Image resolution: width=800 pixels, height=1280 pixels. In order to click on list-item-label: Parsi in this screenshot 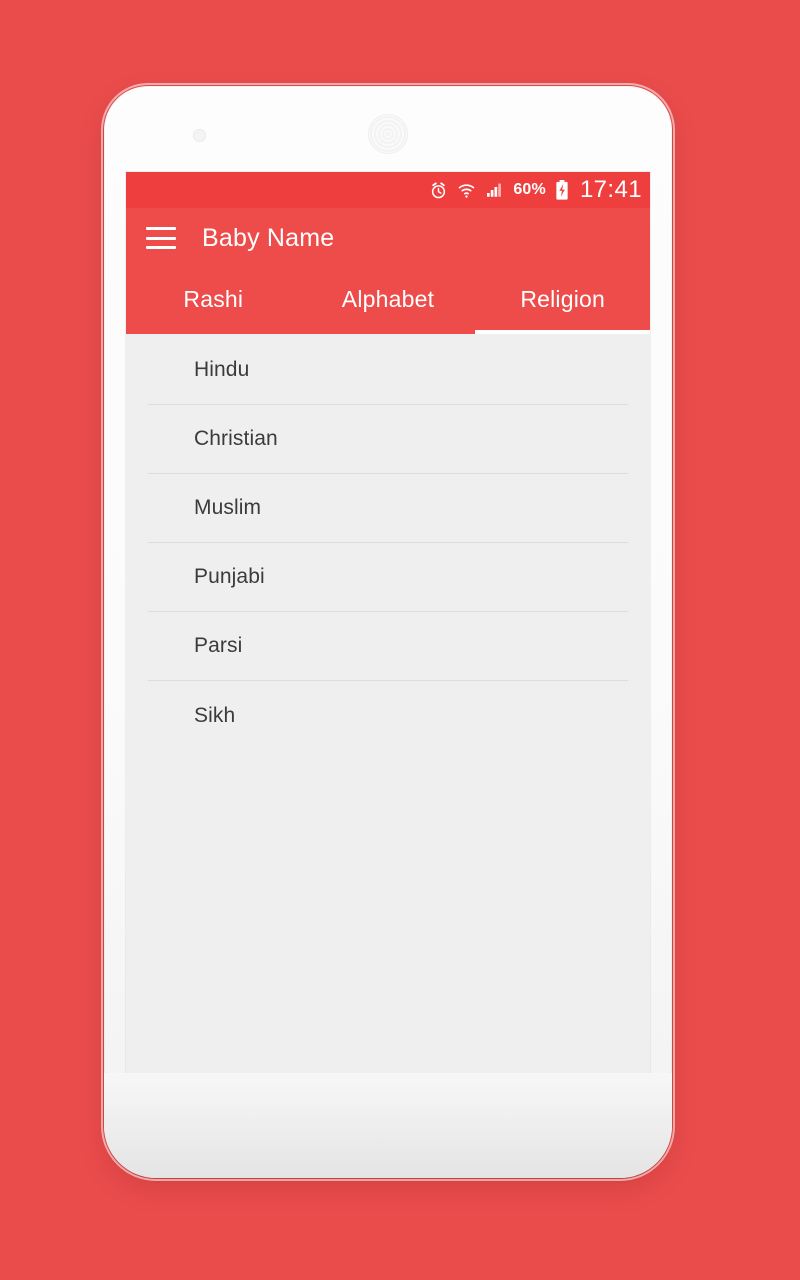, I will do `click(218, 645)`.